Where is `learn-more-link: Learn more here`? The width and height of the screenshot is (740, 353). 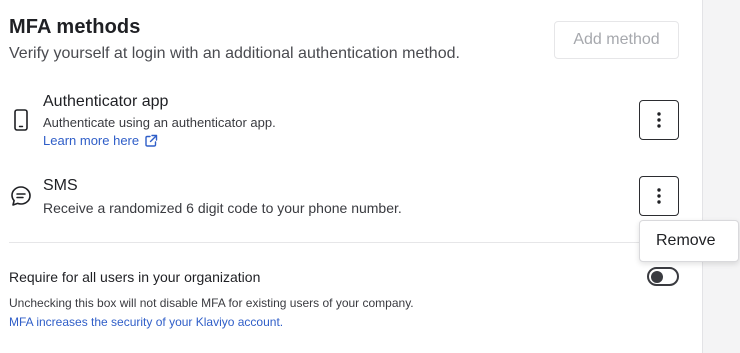
learn-more-link: Learn more here is located at coordinates (100, 140).